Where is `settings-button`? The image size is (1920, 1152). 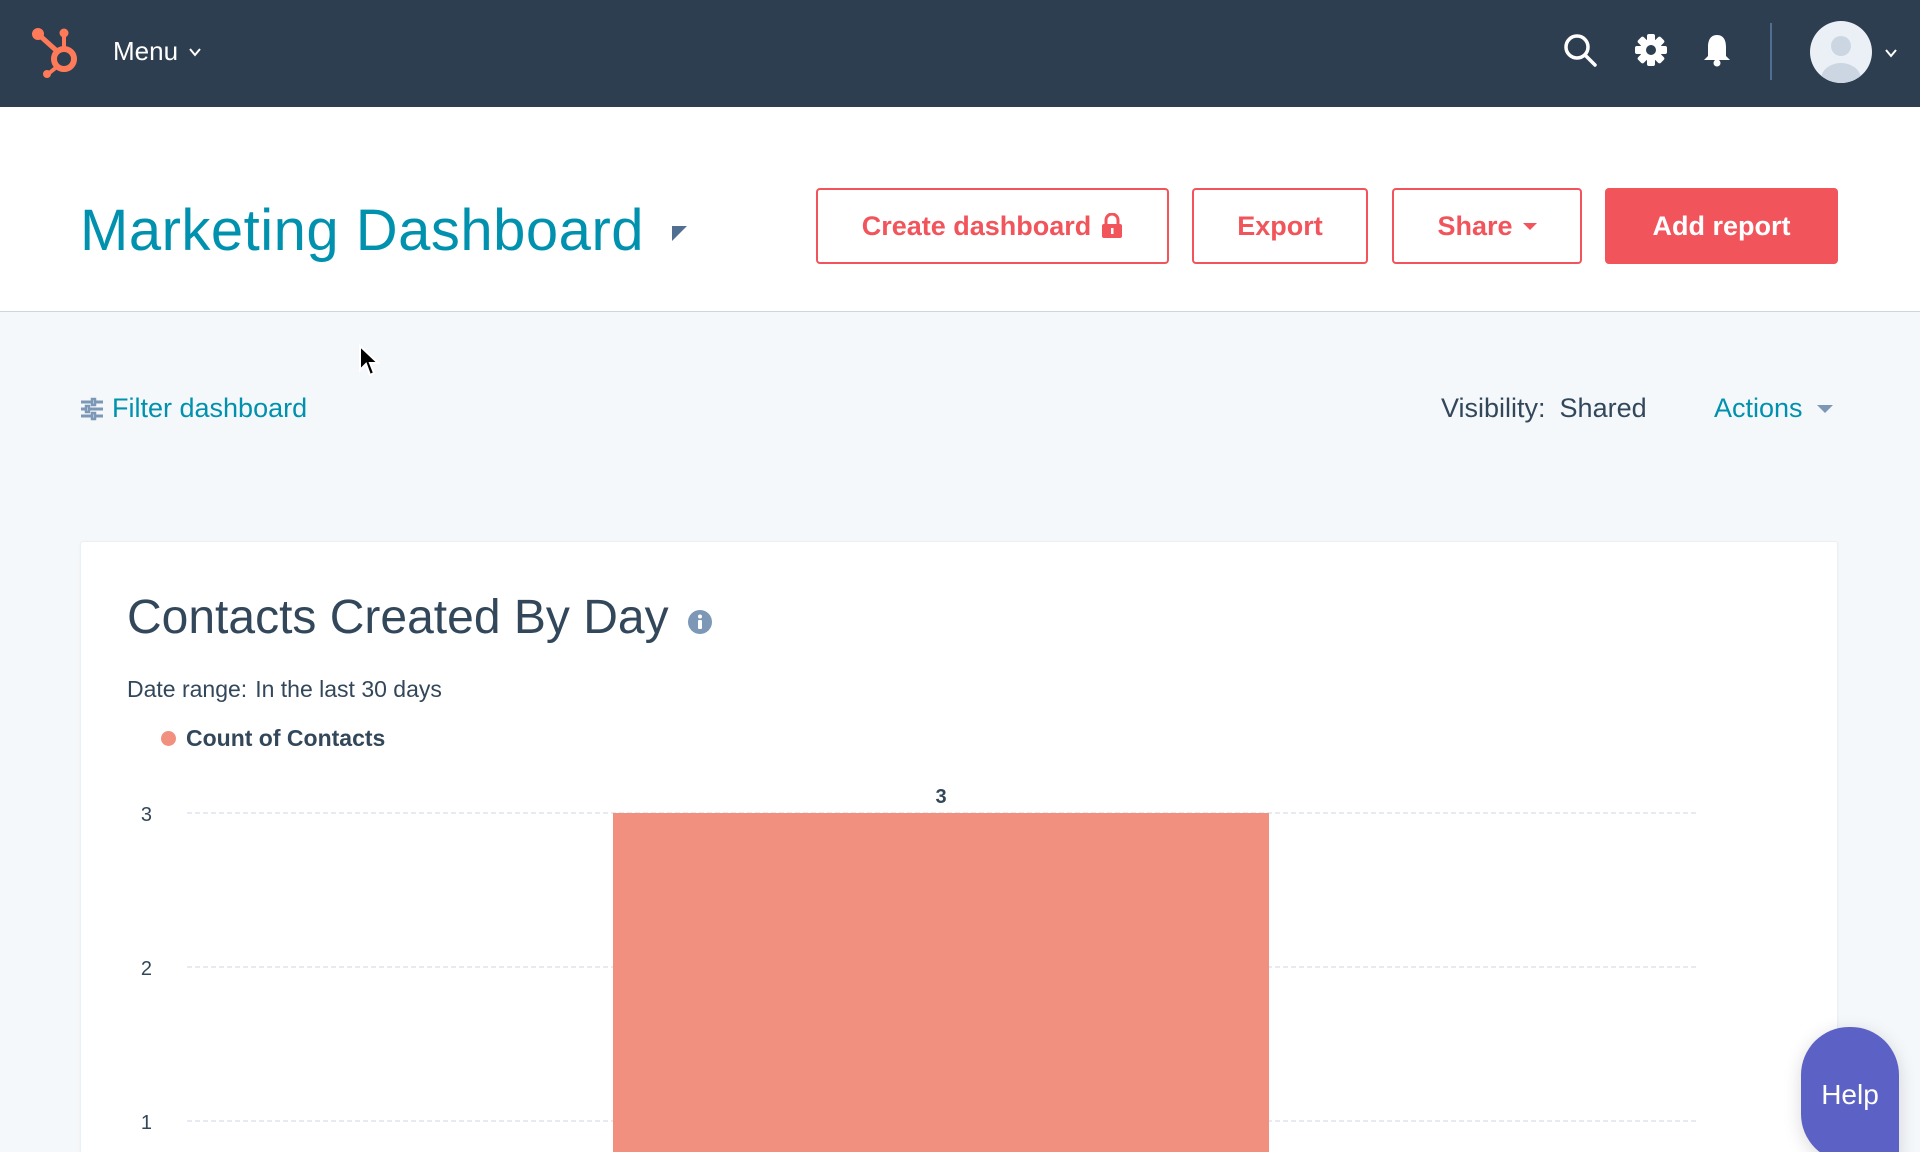 settings-button is located at coordinates (1651, 50).